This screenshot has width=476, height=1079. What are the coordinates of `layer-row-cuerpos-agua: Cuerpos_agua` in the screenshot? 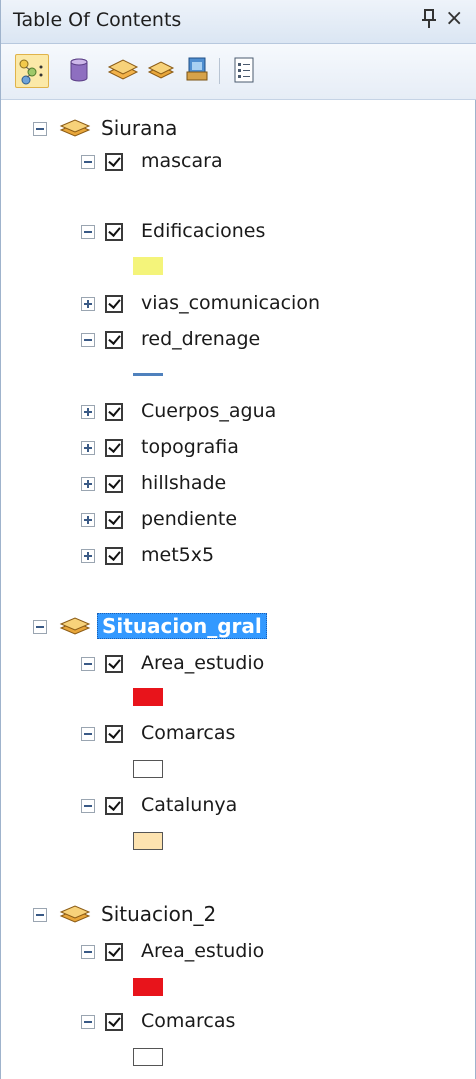 It's located at (238, 411).